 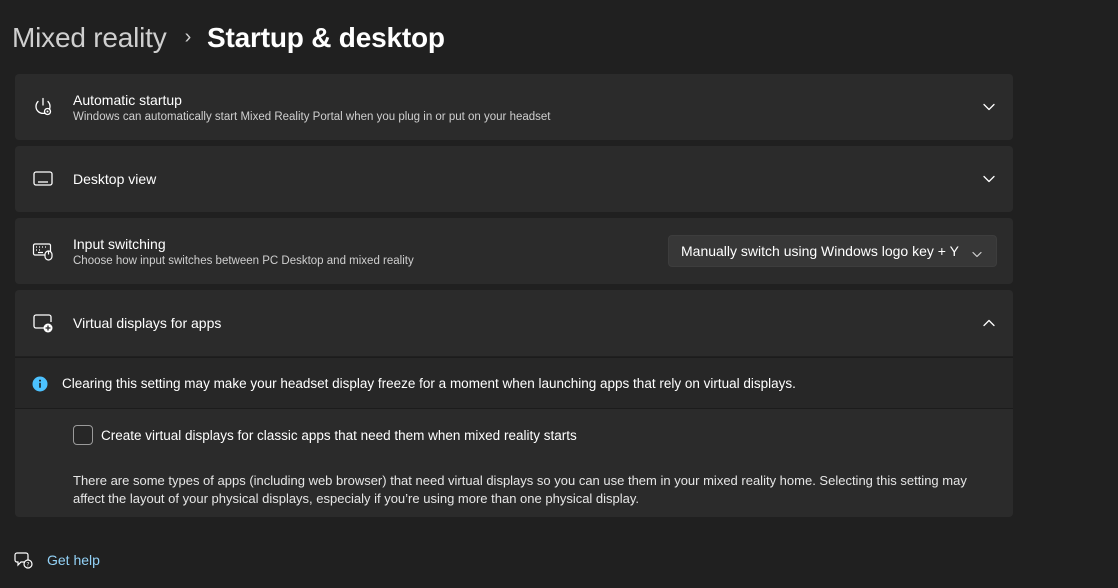 I want to click on startup-power-icon, so click(x=43, y=107).